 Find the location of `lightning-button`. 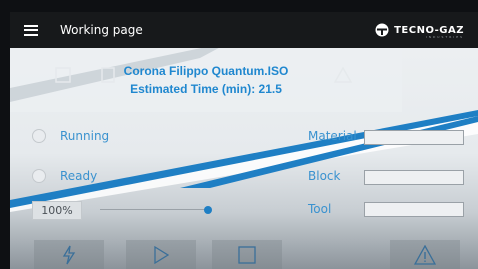

lightning-button is located at coordinates (69, 254).